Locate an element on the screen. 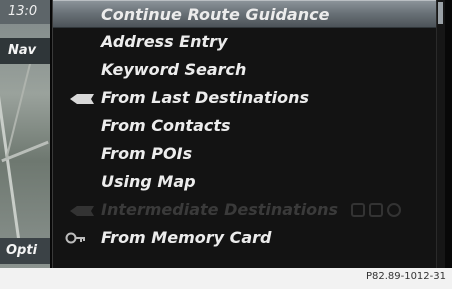 The height and width of the screenshot is (289, 452). menu-item-keyword-search: Keyword Search is located at coordinates (249, 70).